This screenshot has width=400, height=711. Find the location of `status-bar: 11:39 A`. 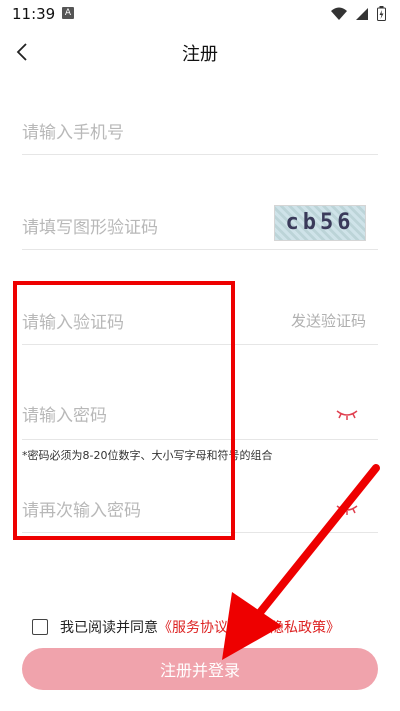

status-bar: 11:39 A is located at coordinates (200, 14).